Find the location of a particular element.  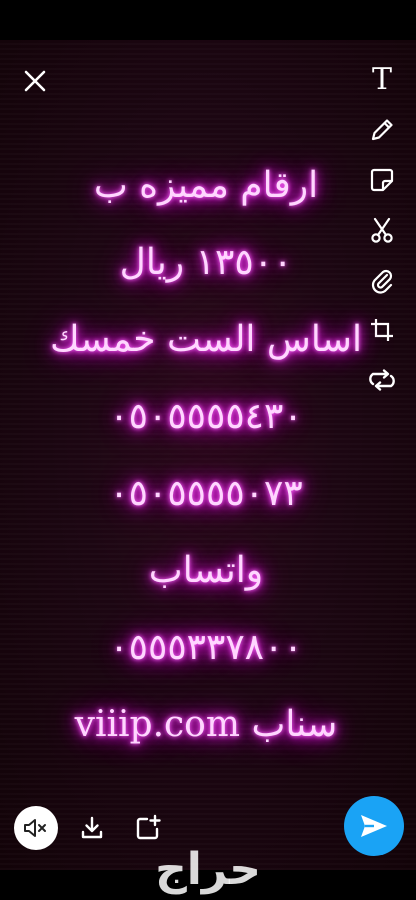

close-icon is located at coordinates (35, 81).